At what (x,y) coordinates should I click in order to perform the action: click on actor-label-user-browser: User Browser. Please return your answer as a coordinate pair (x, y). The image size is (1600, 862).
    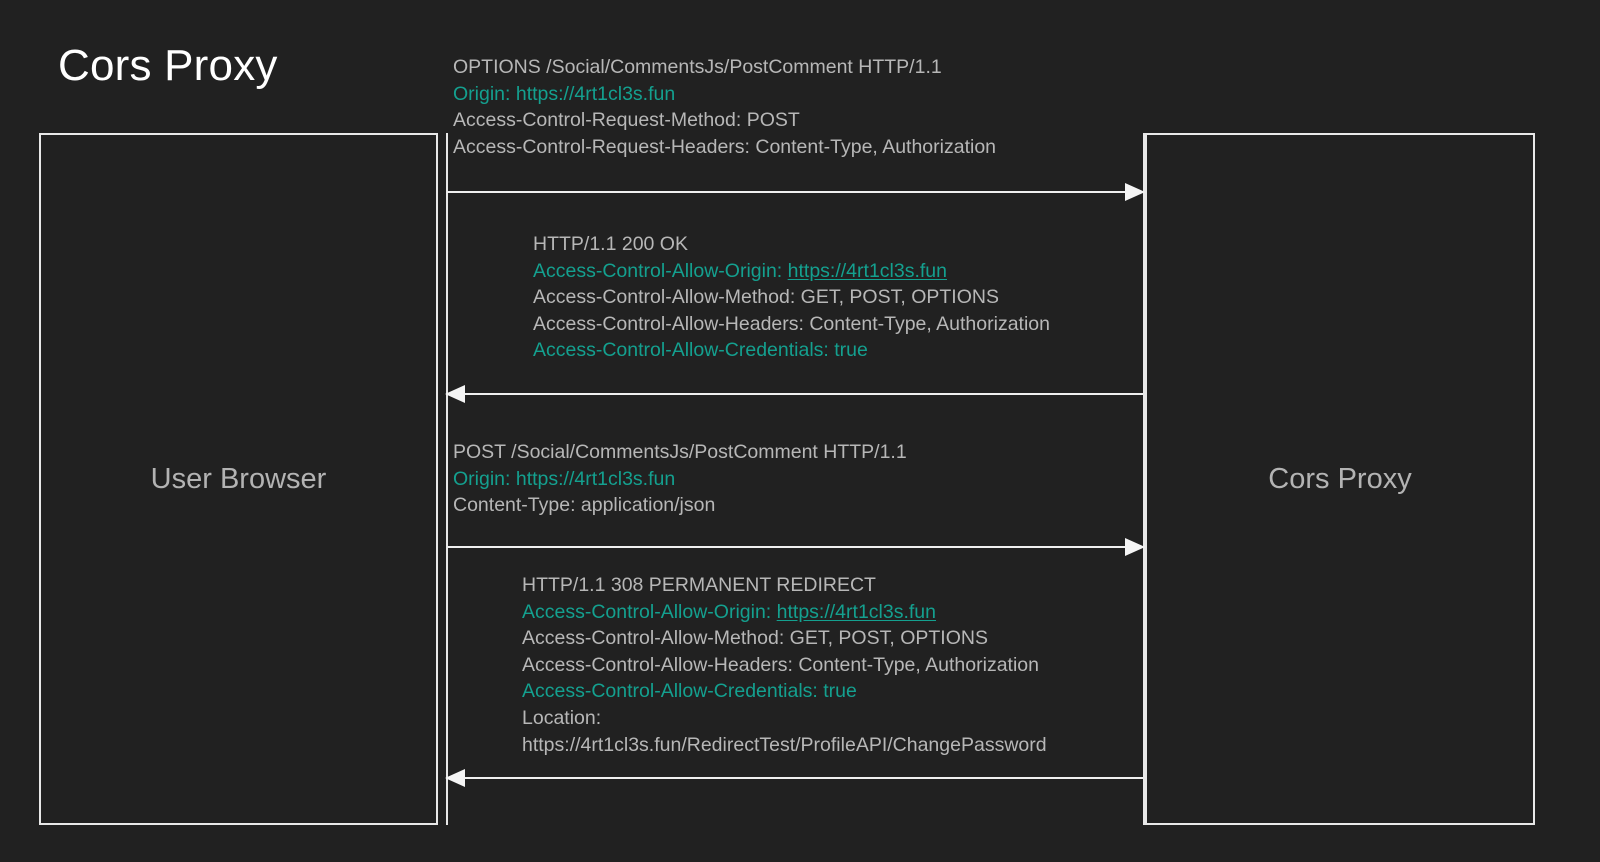
    Looking at the image, I should click on (238, 479).